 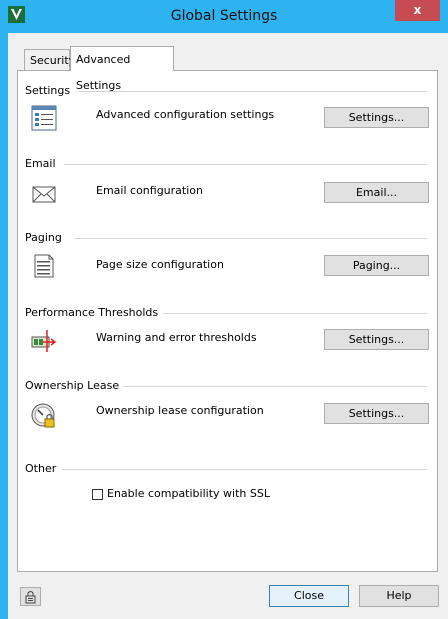 I want to click on document-pages-icon, so click(x=44, y=266).